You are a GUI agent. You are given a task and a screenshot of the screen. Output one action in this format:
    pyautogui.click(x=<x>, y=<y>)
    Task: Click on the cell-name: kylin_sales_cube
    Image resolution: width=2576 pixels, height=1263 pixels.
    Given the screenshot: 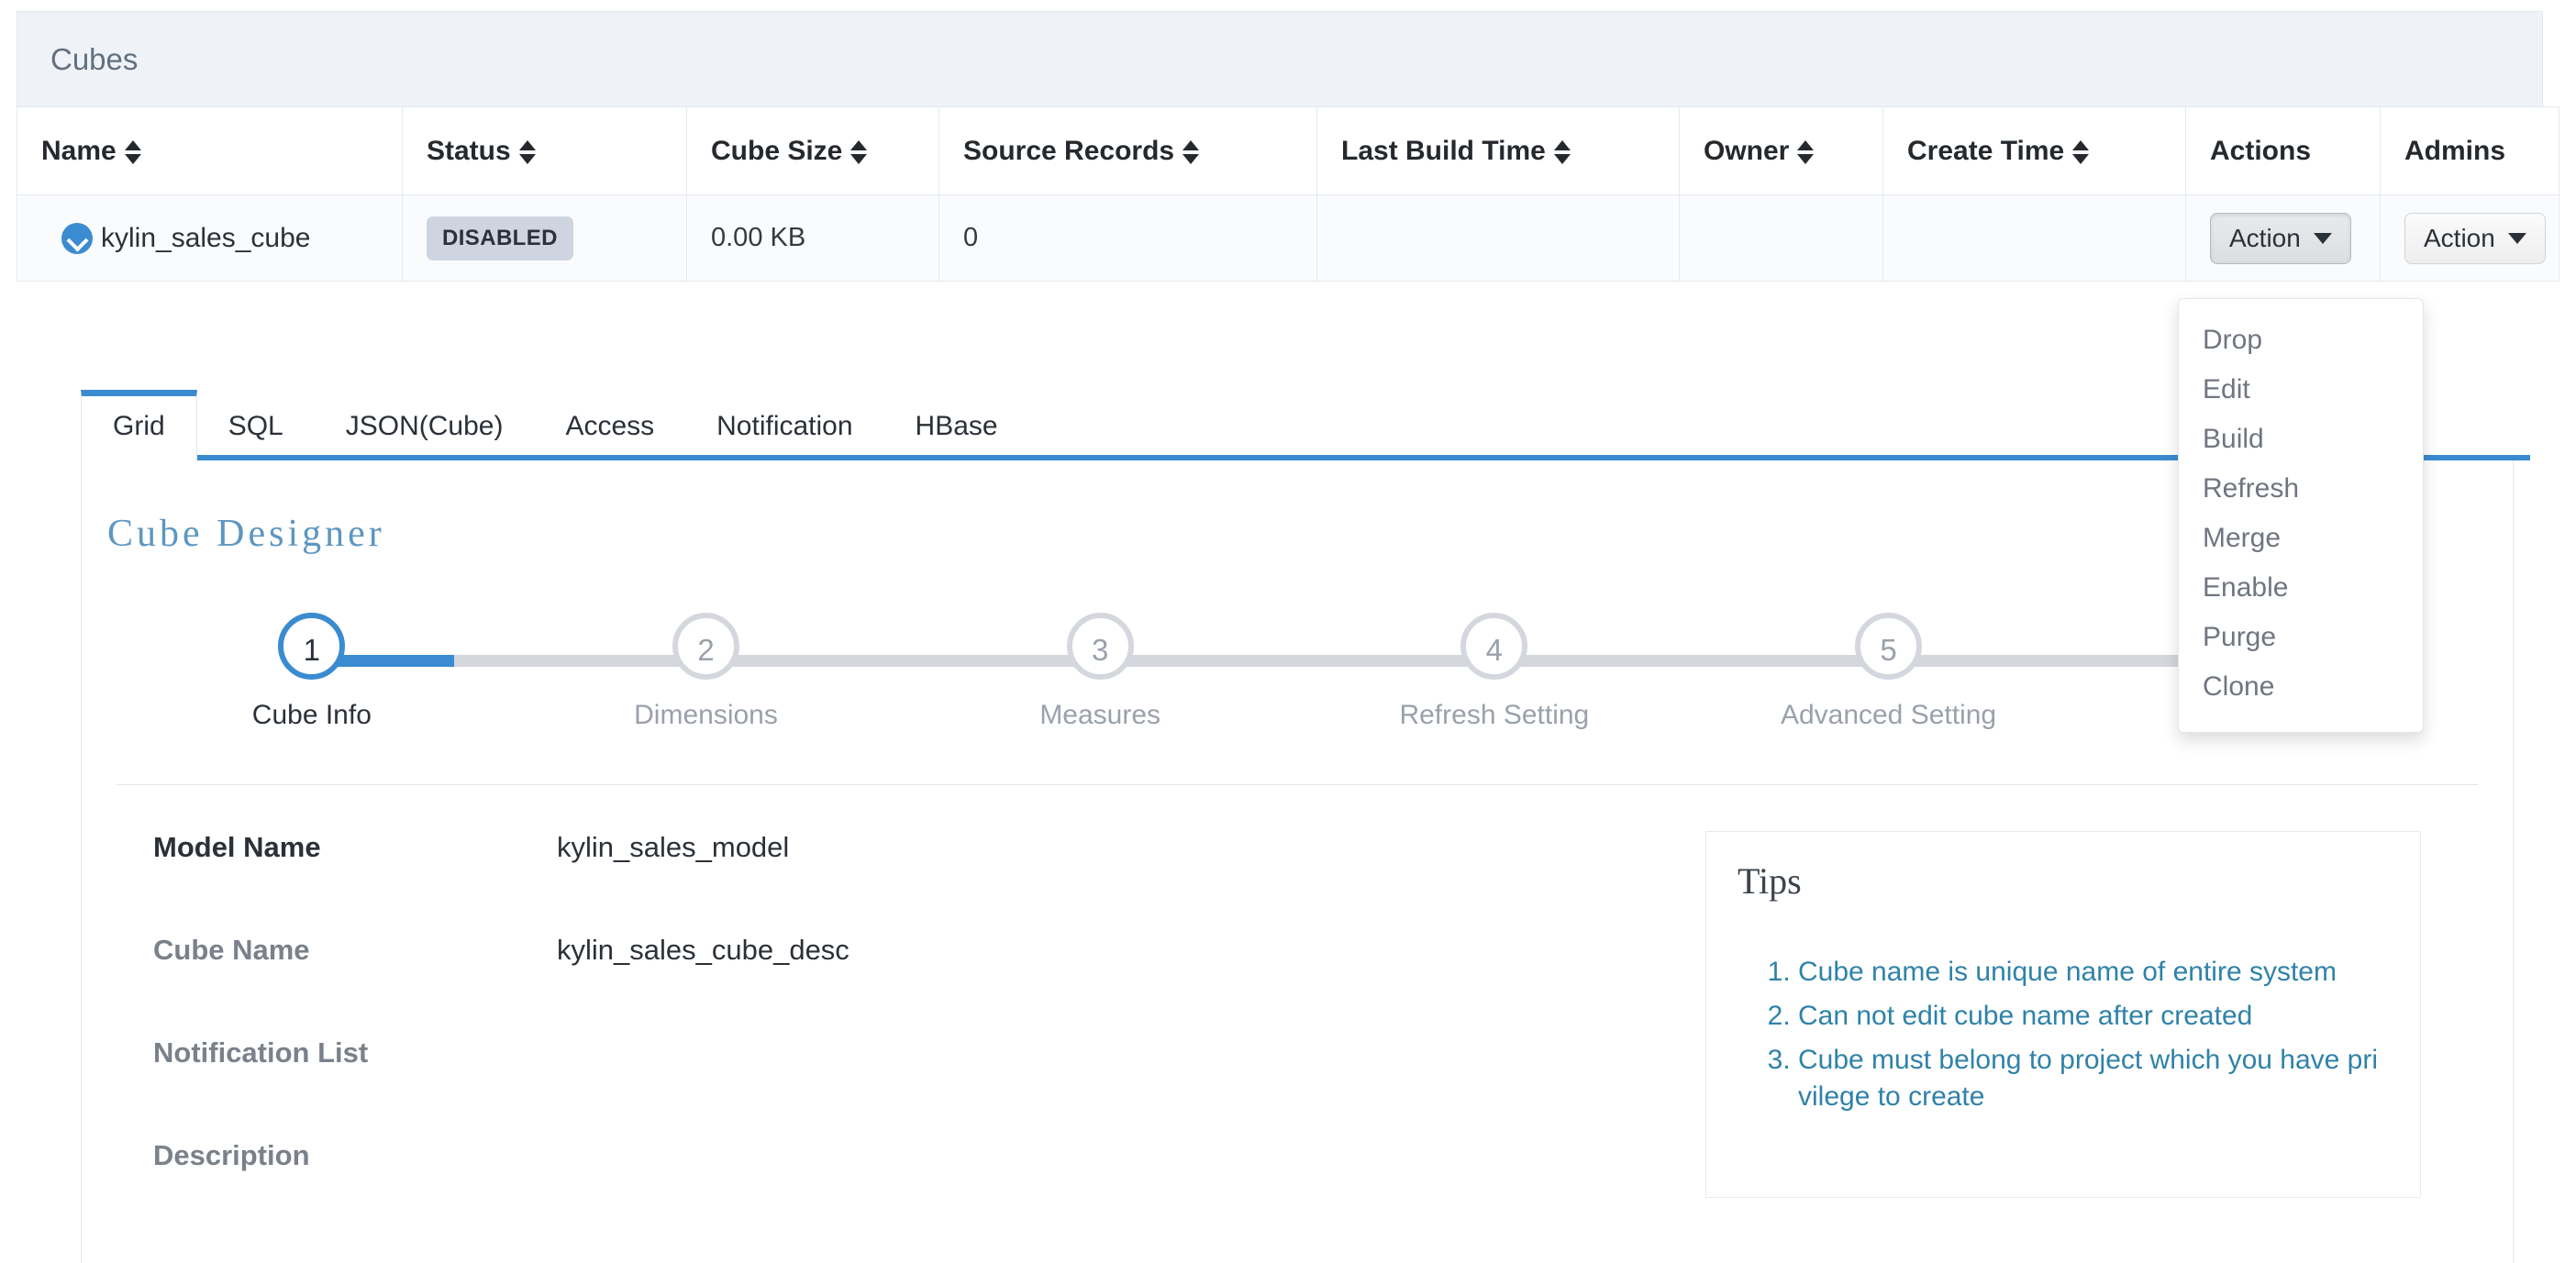 What is the action you would take?
    pyautogui.click(x=210, y=238)
    